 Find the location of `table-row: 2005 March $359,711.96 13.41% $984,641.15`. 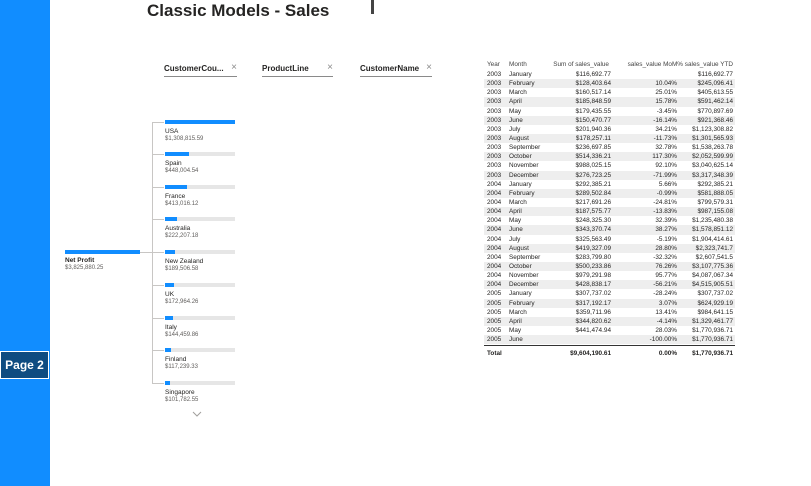

table-row: 2005 March $359,711.96 13.41% $984,641.15 is located at coordinates (609, 312).